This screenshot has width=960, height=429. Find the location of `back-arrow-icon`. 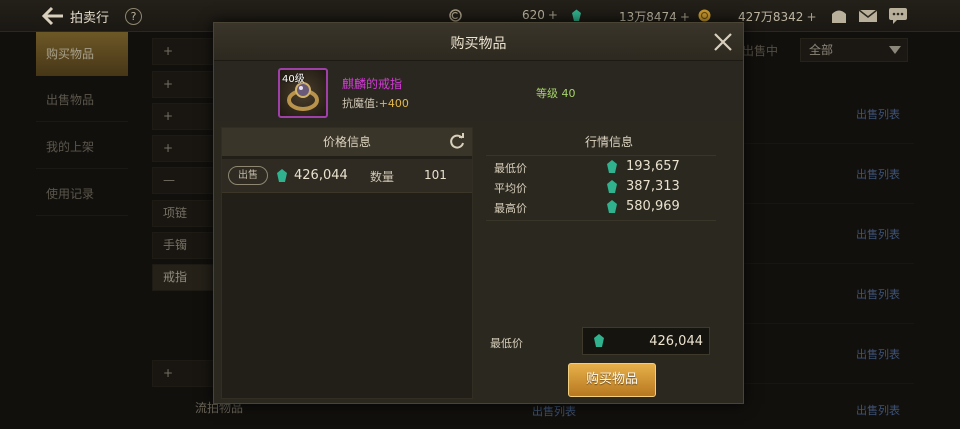

back-arrow-icon is located at coordinates (53, 16).